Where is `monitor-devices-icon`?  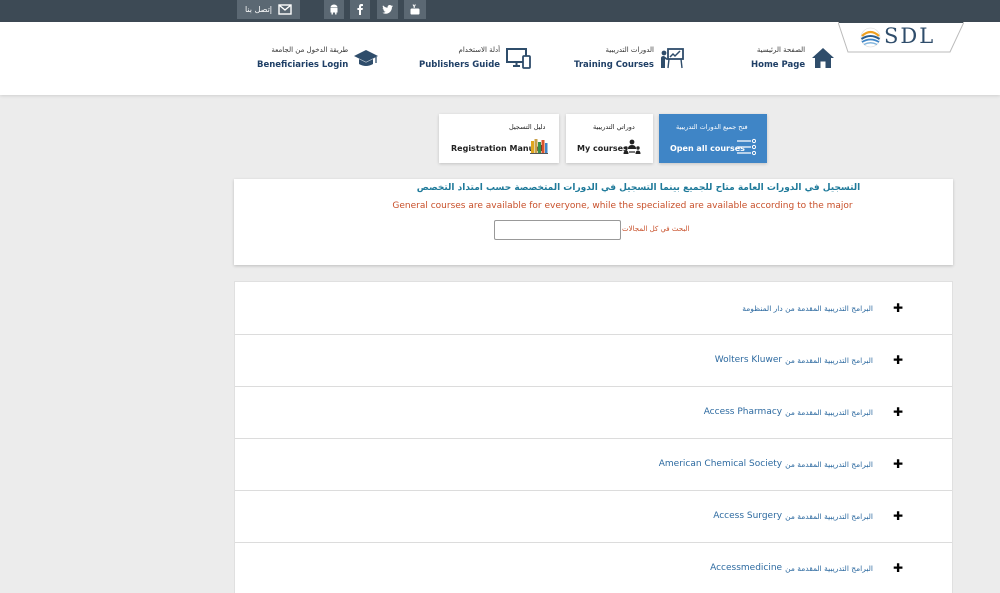 monitor-devices-icon is located at coordinates (518, 58).